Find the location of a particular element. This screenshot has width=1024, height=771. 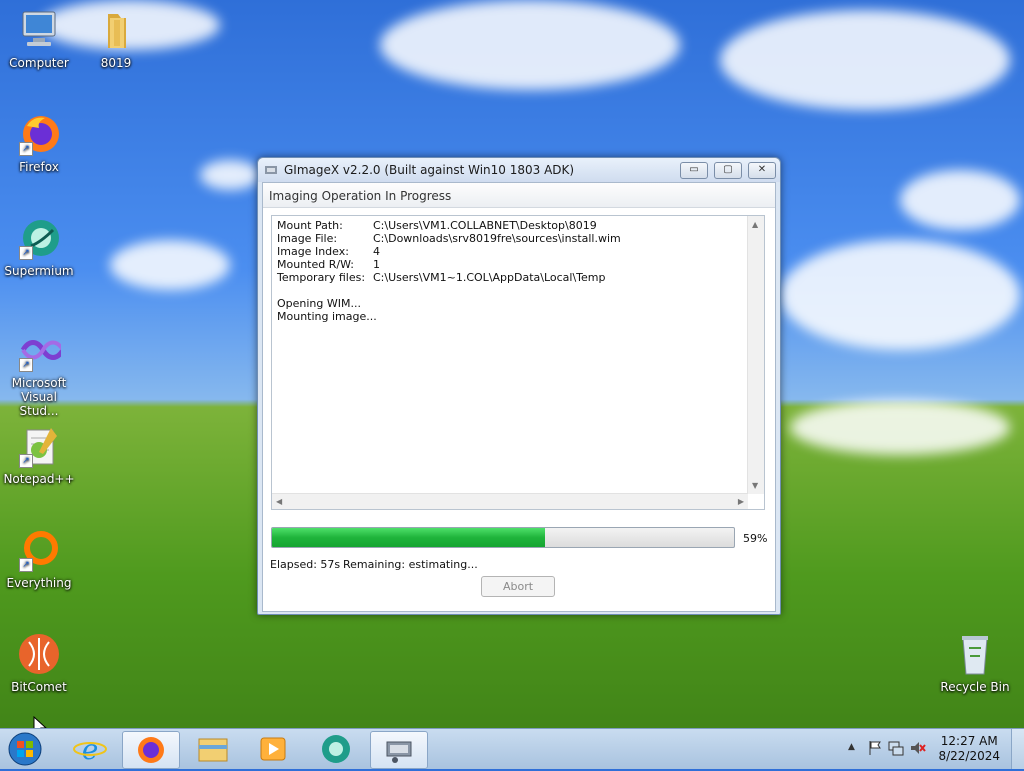

firefox-icon: ↗ is located at coordinates (39, 134).